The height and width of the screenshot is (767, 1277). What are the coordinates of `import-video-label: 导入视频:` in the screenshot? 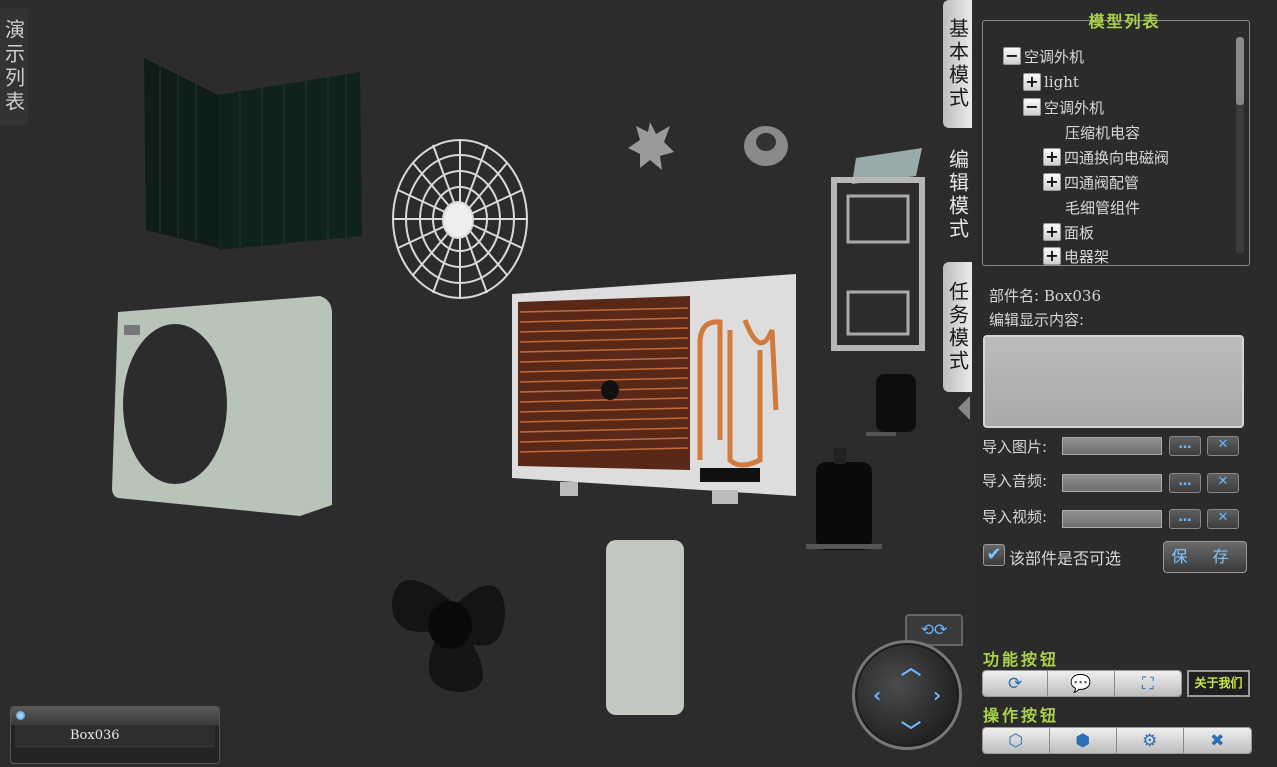 It's located at (1015, 517).